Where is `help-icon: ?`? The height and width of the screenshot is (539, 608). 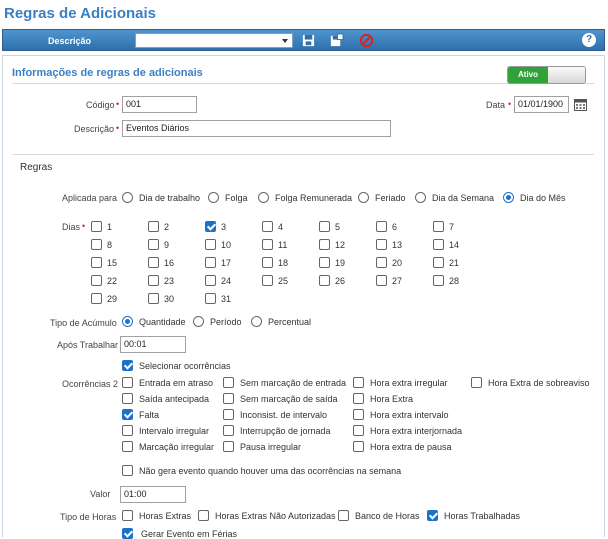 help-icon: ? is located at coordinates (589, 40).